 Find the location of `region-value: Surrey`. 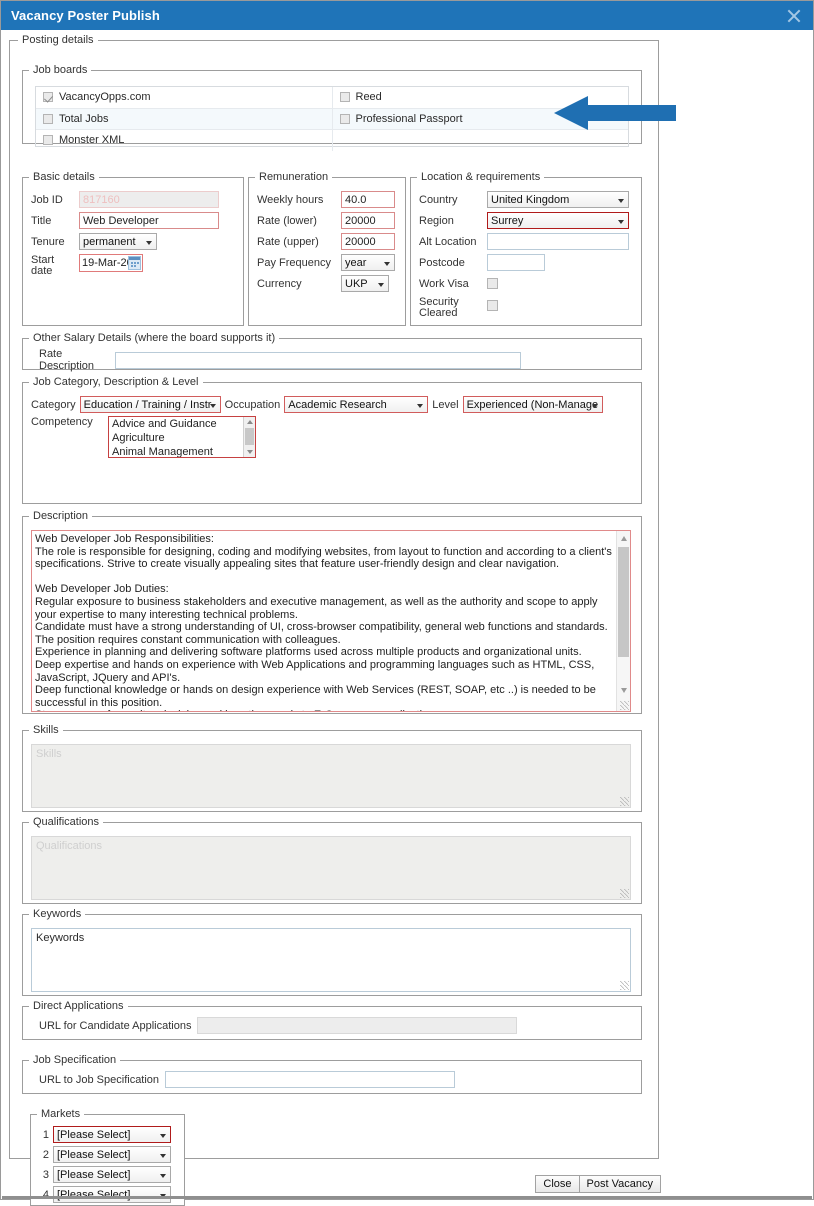

region-value: Surrey is located at coordinates (507, 220).